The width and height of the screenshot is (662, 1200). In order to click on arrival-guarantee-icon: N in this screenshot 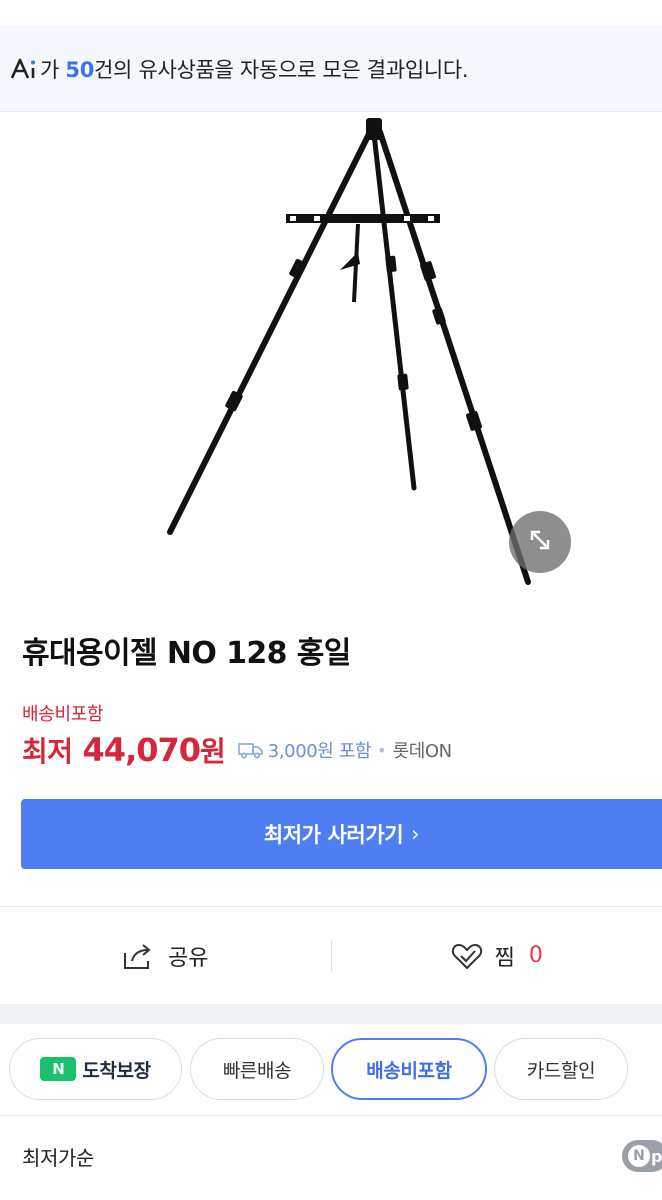, I will do `click(58, 1069)`.